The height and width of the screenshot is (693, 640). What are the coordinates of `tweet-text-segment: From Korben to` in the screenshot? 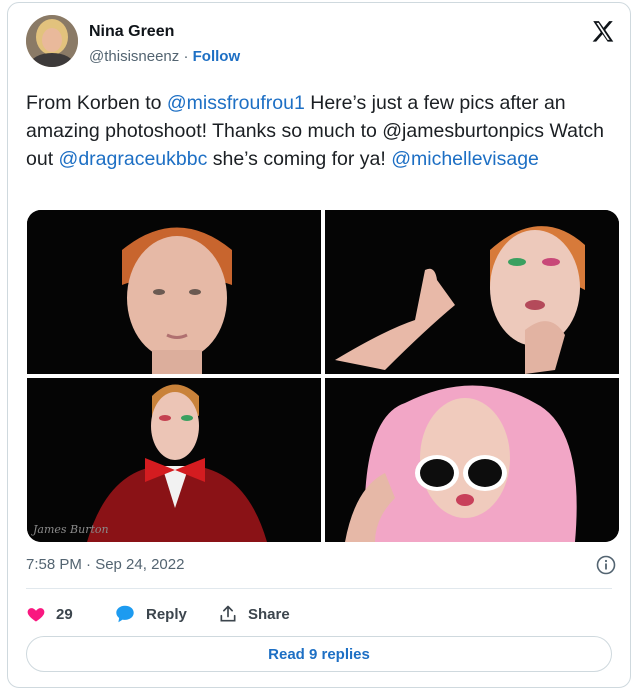 It's located at (96, 103).